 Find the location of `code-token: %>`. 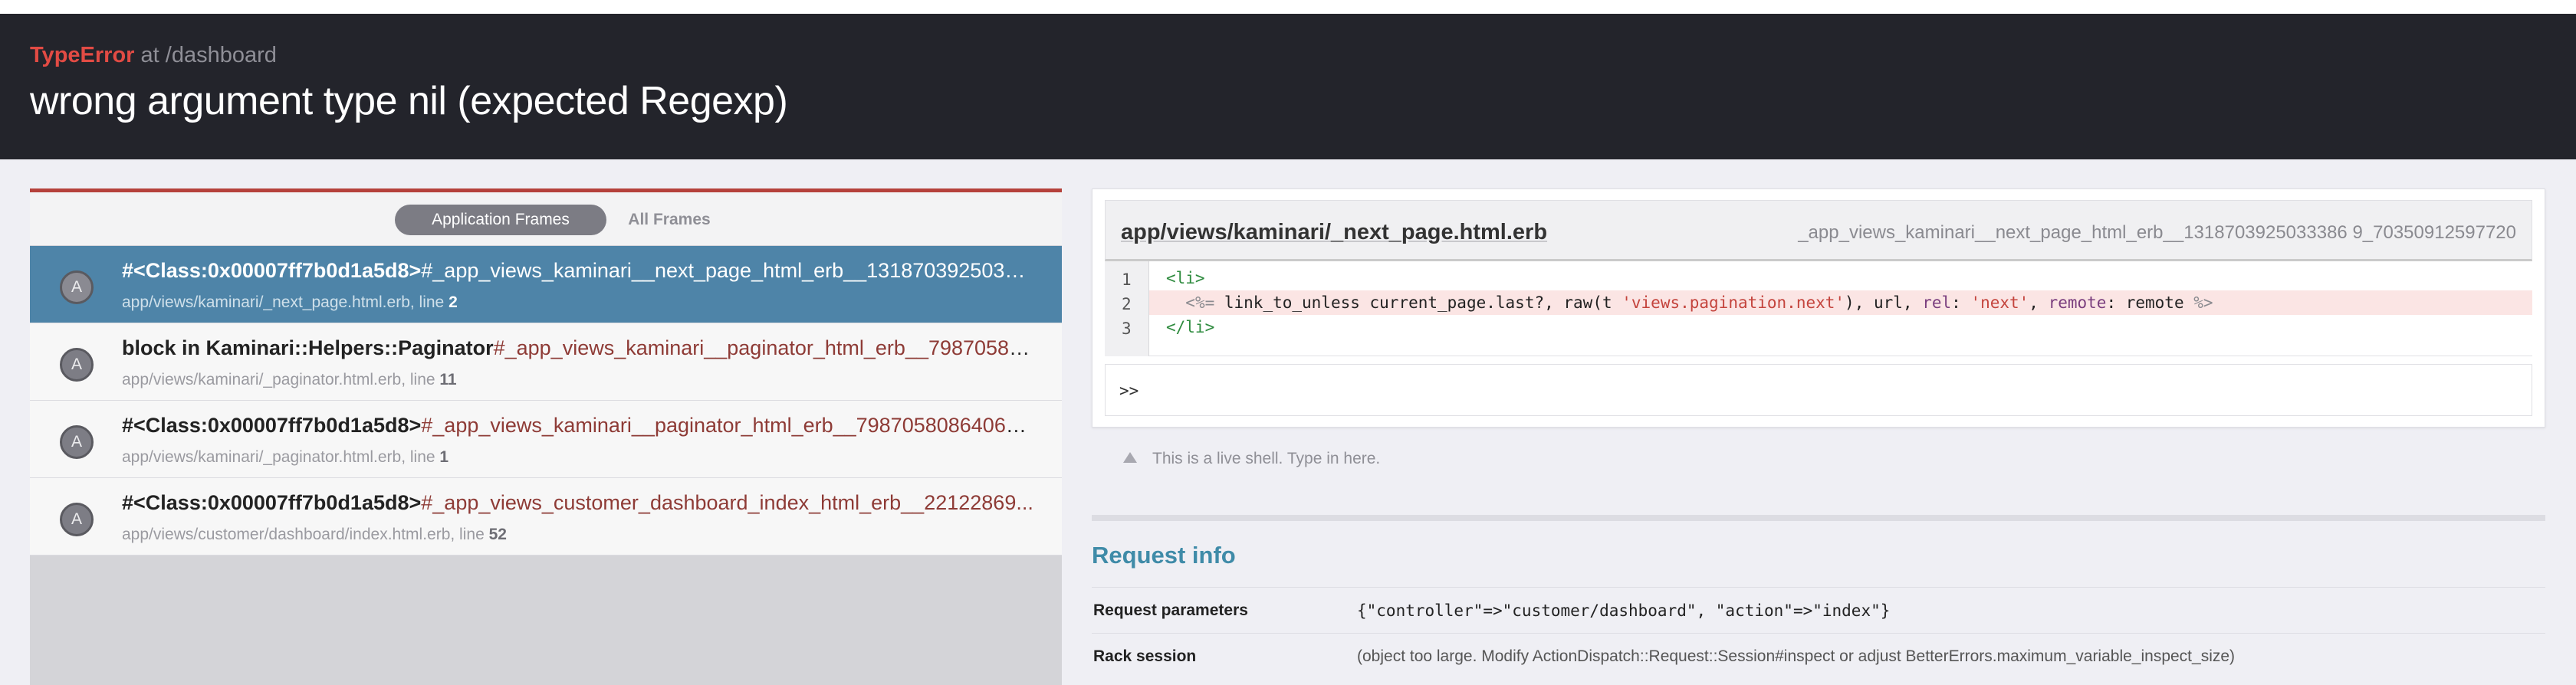

code-token: %> is located at coordinates (2203, 302).